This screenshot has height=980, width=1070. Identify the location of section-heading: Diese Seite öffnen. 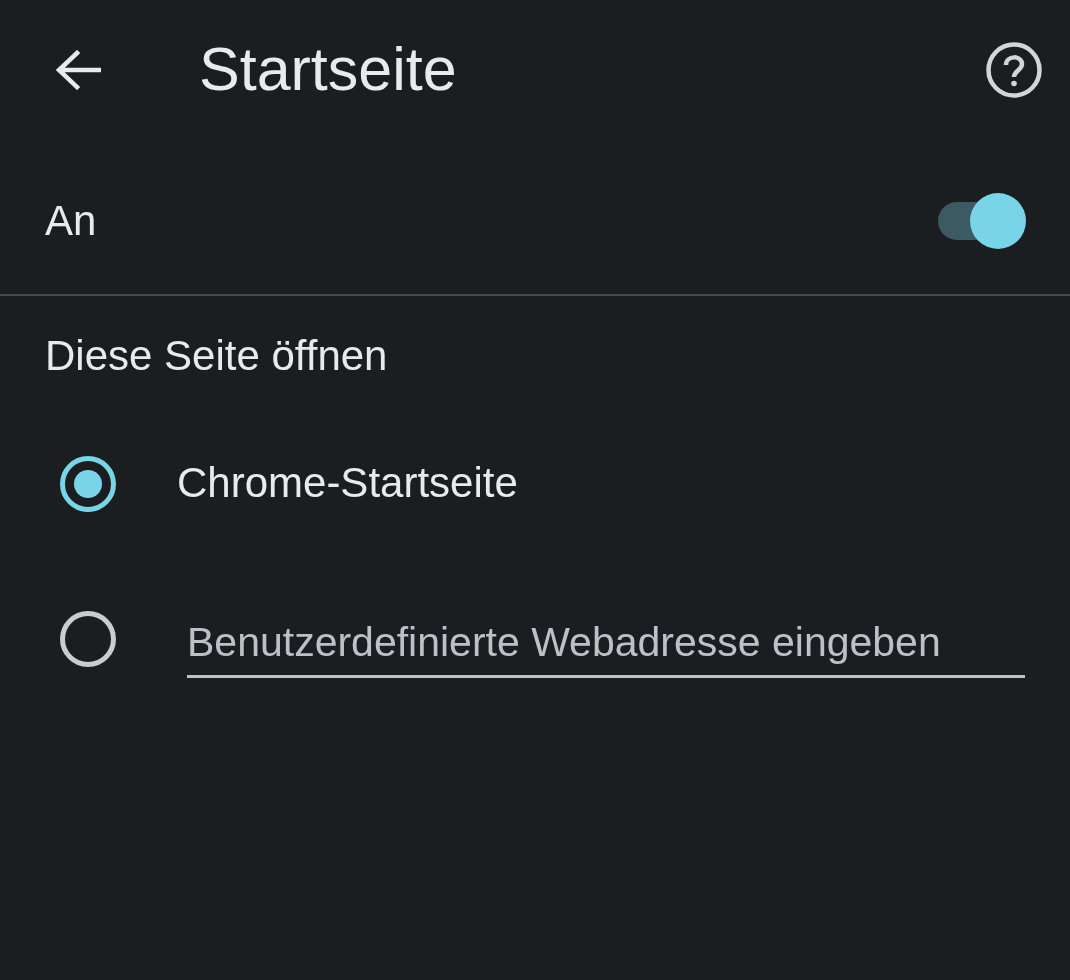
(216, 356).